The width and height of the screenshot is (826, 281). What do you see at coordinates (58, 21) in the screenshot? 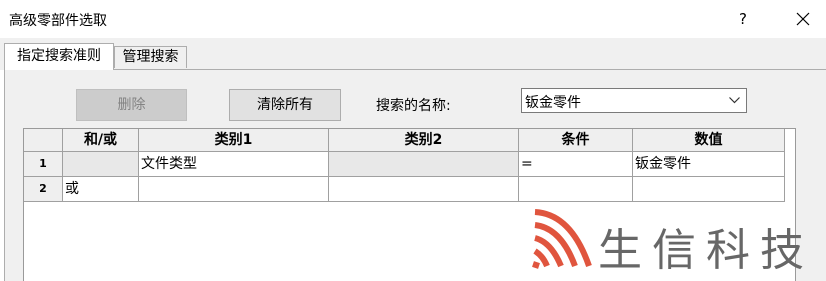
I see `window-title: 高级零部件选取` at bounding box center [58, 21].